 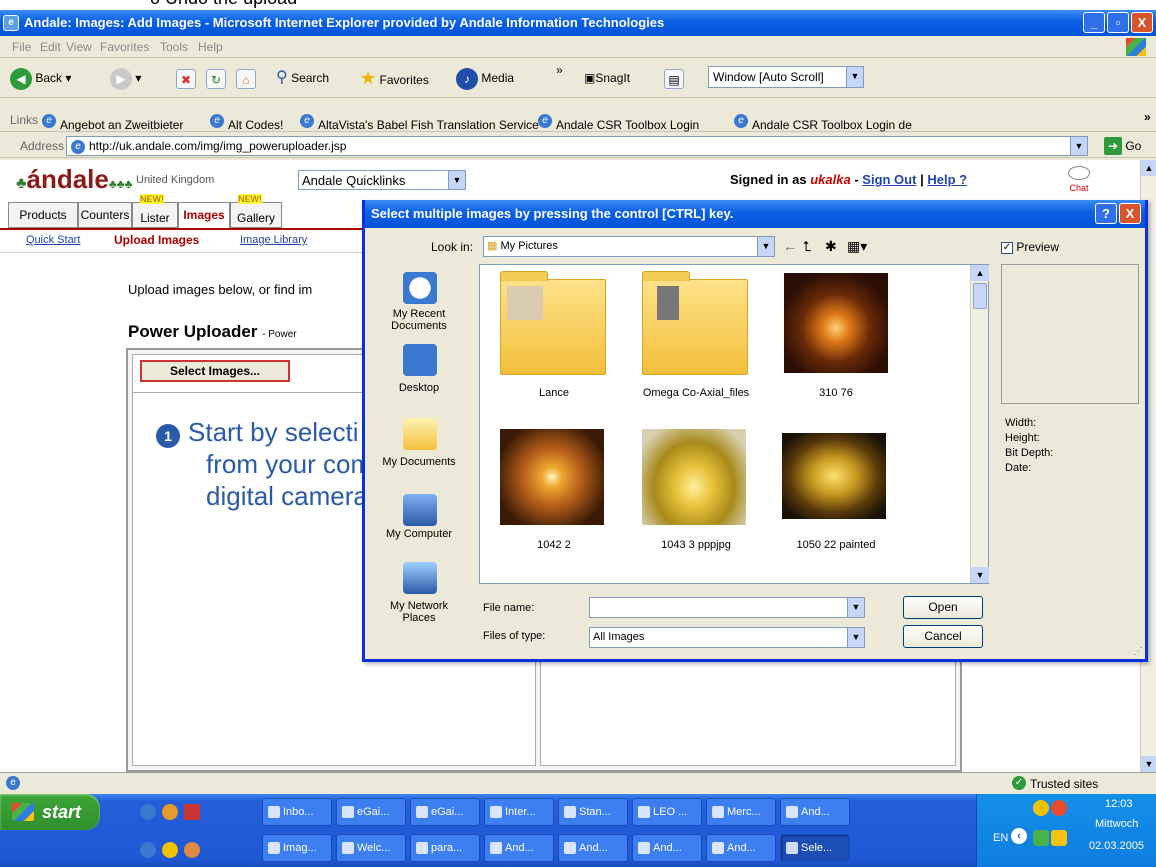 I want to click on file-list-scrollbar: ▲ ▼, so click(x=979, y=424).